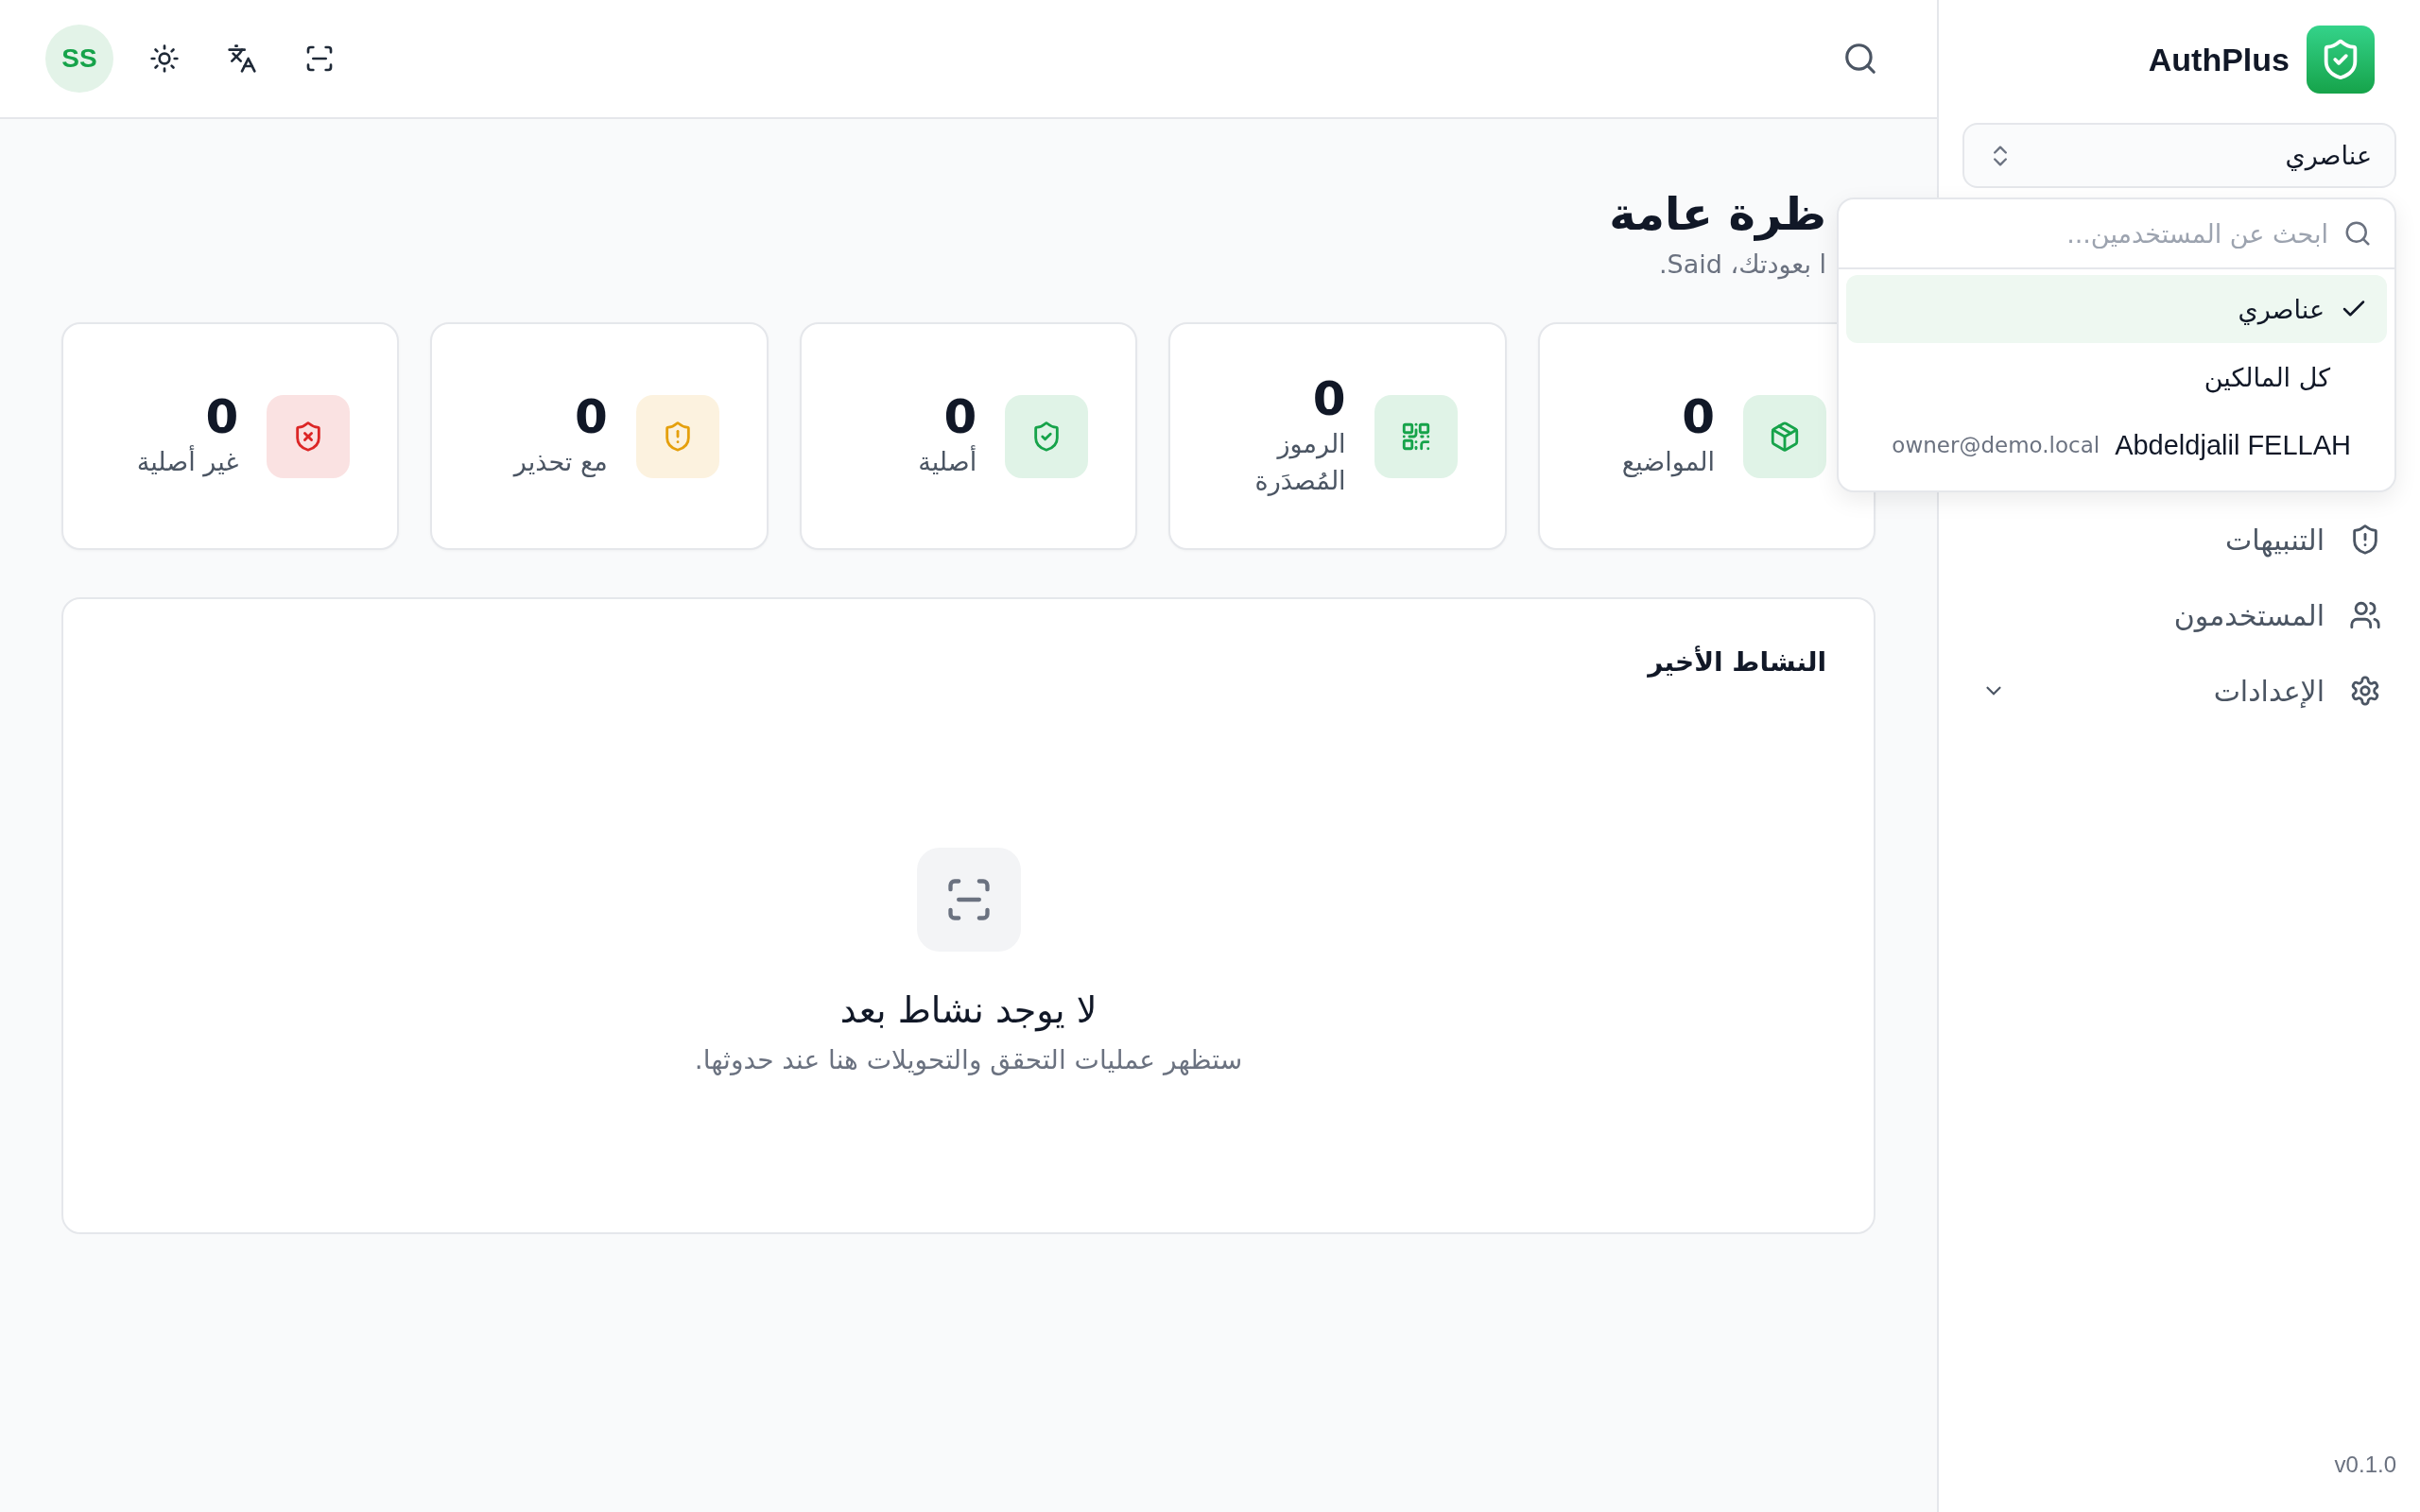 Image resolution: width=2420 pixels, height=1512 pixels. I want to click on empty-title: لا يوجد نشاط بعد, so click(969, 1010).